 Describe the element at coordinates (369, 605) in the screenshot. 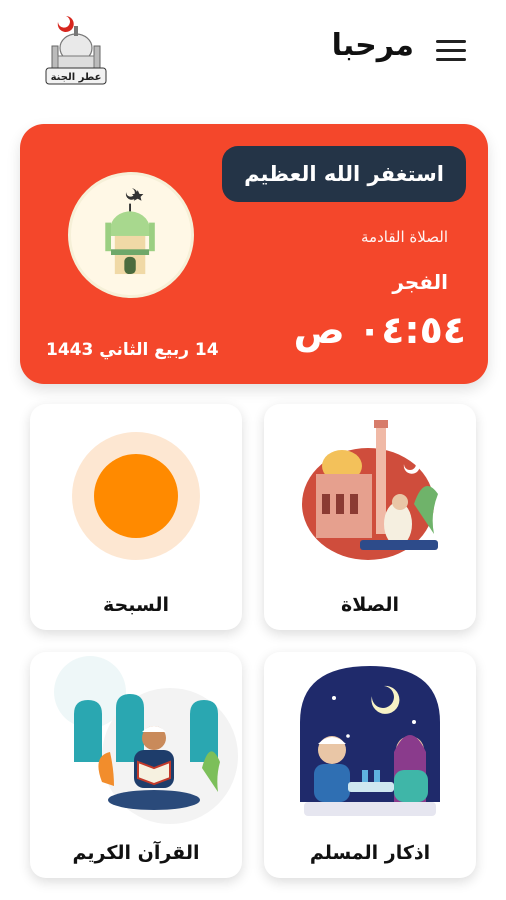

I see `prayer-tile-label: الصلاة` at that location.